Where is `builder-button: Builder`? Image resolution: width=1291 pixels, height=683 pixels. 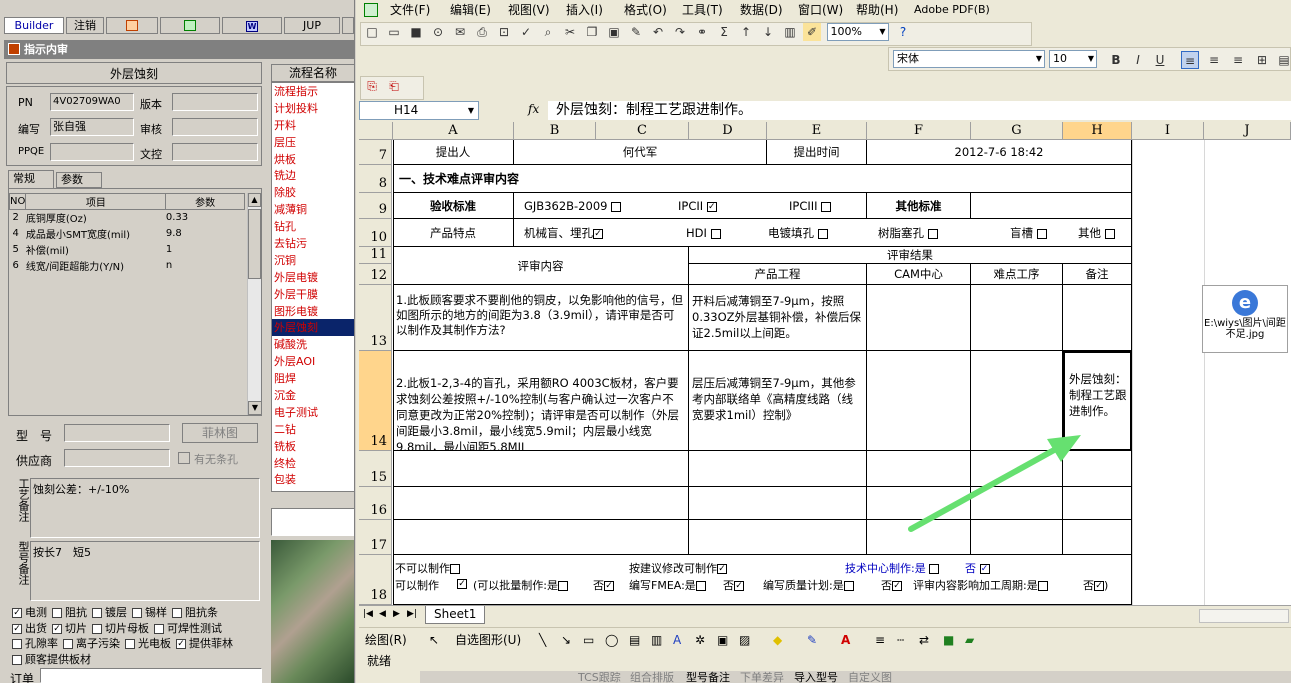 builder-button: Builder is located at coordinates (34, 25).